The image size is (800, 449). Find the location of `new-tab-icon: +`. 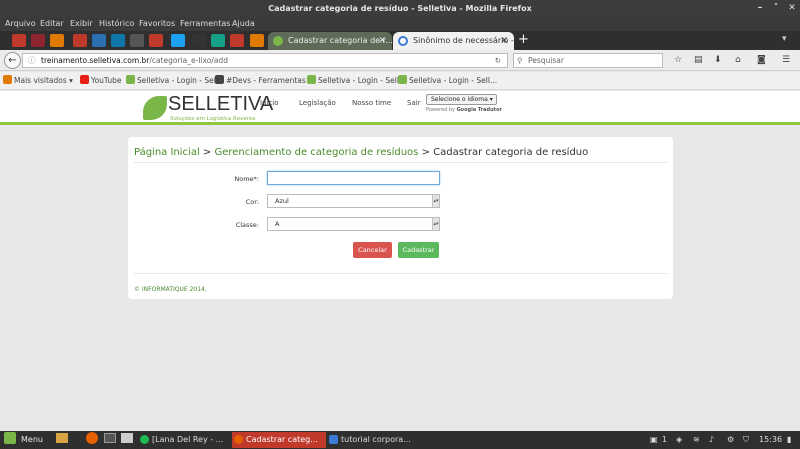

new-tab-icon: + is located at coordinates (523, 40).